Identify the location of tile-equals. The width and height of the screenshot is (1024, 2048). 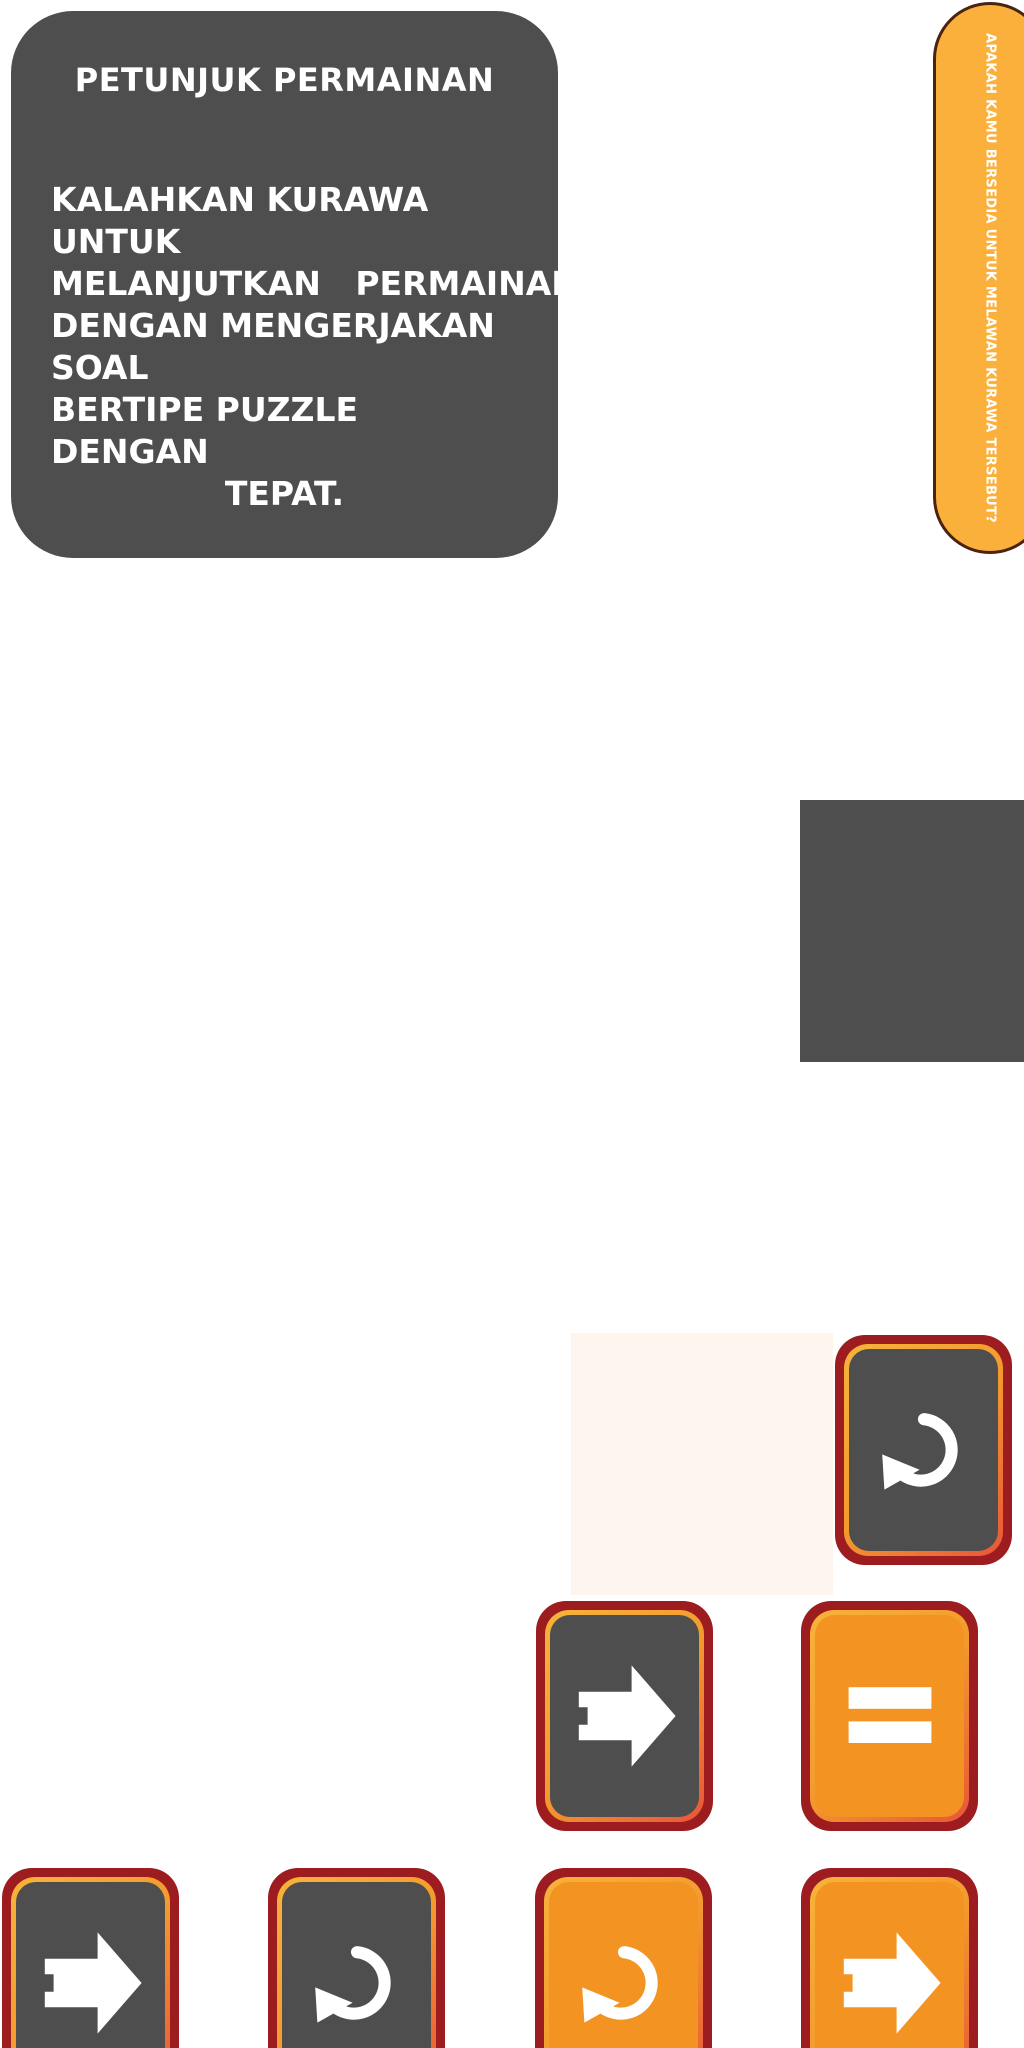
(889, 1716).